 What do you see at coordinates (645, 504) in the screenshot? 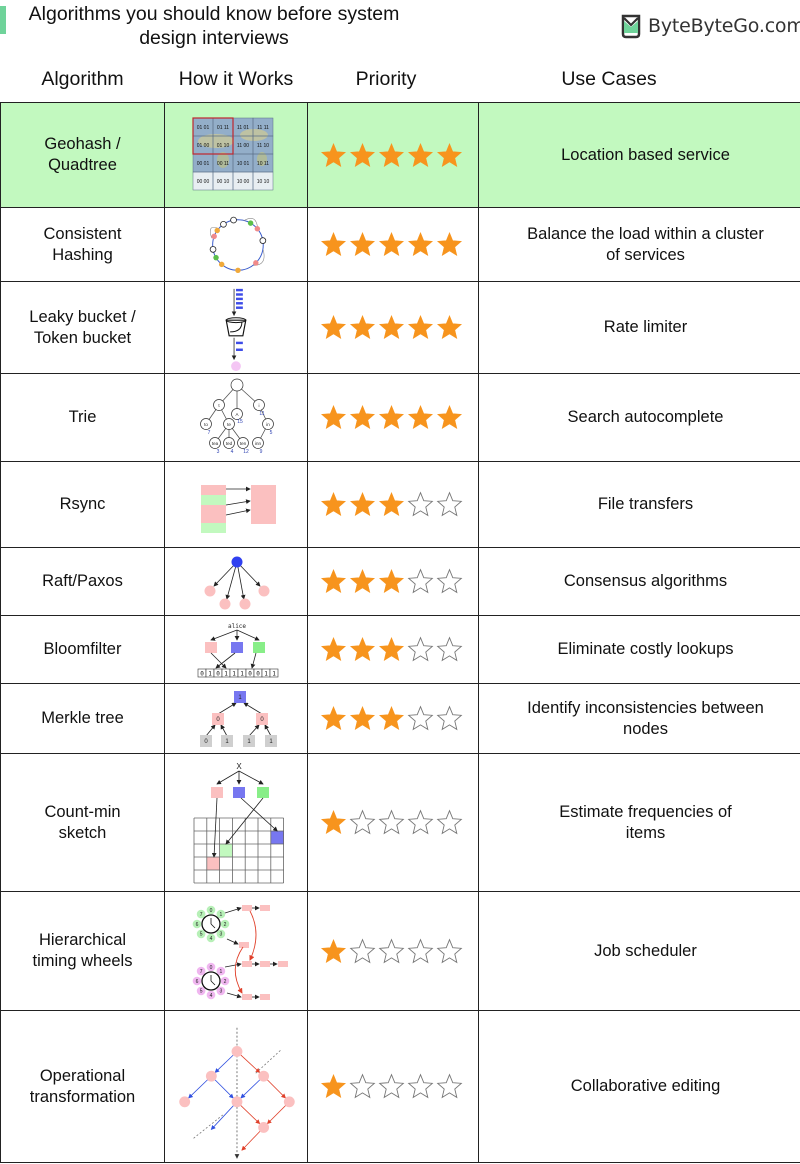
I see `use-case-line: File transfers` at bounding box center [645, 504].